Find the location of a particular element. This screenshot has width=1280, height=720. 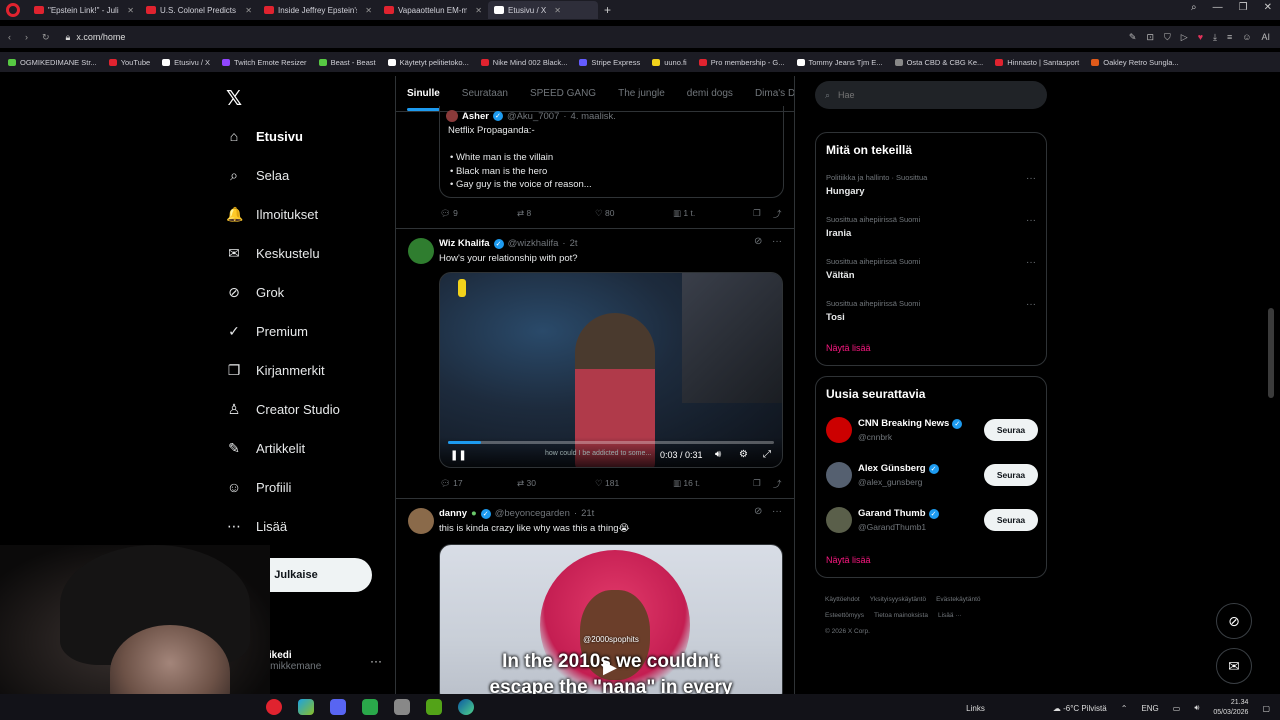

search-input is located at coordinates (928, 95).